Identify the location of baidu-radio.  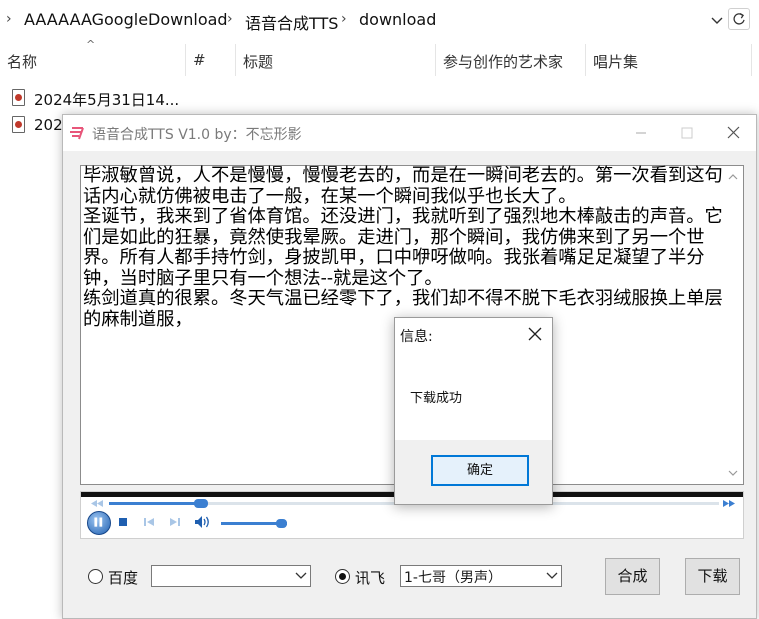
(95, 576).